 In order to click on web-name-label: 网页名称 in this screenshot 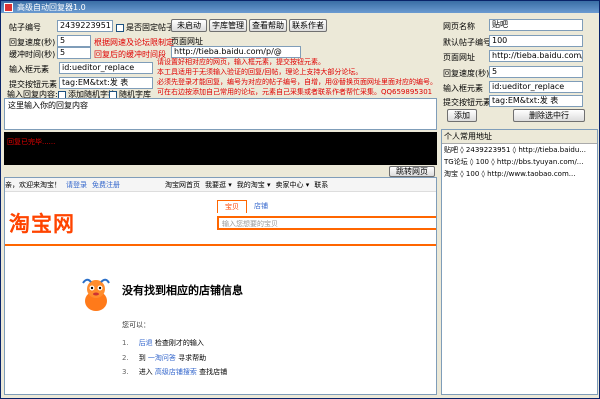, I will do `click(459, 26)`.